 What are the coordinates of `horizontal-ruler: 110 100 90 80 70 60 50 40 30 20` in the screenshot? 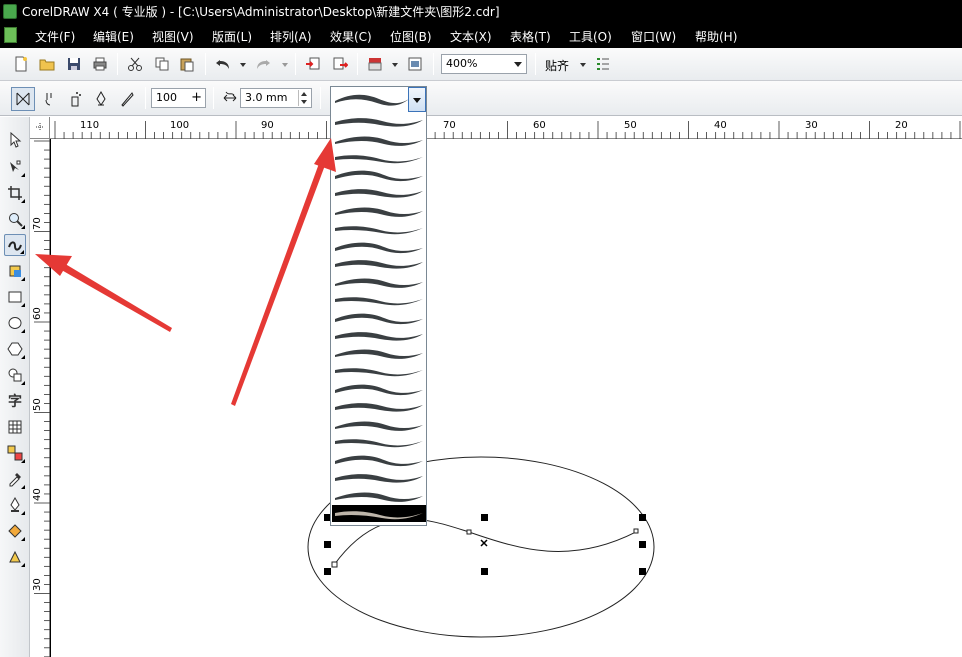 It's located at (506, 128).